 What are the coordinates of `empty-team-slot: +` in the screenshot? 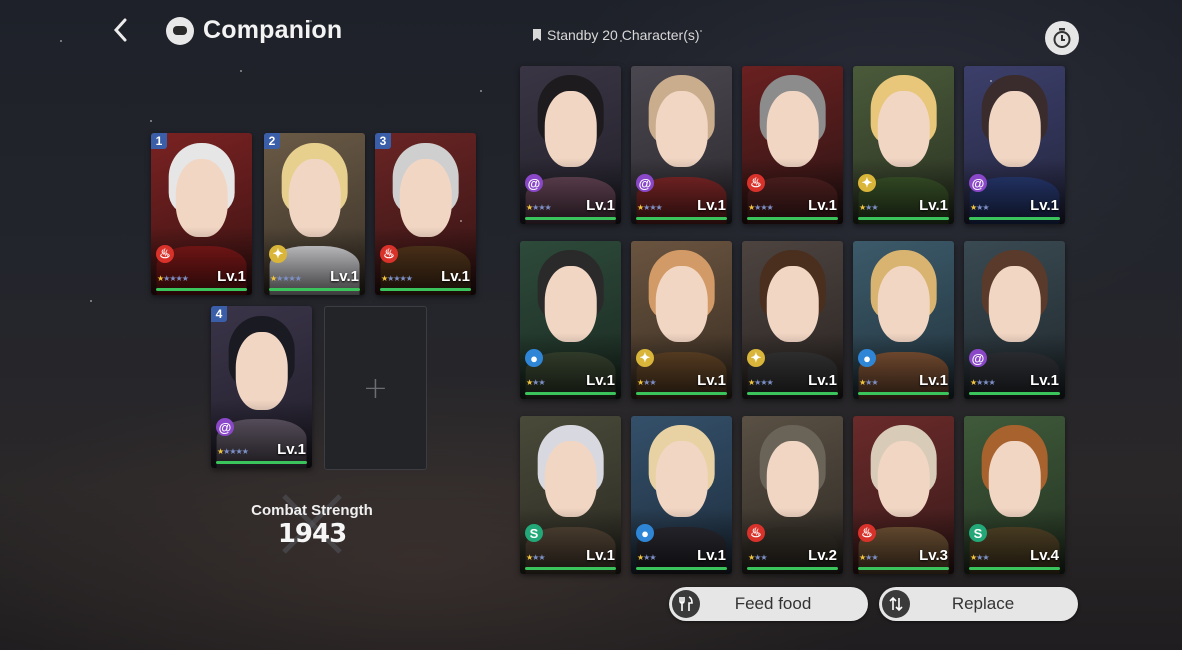 It's located at (375, 388).